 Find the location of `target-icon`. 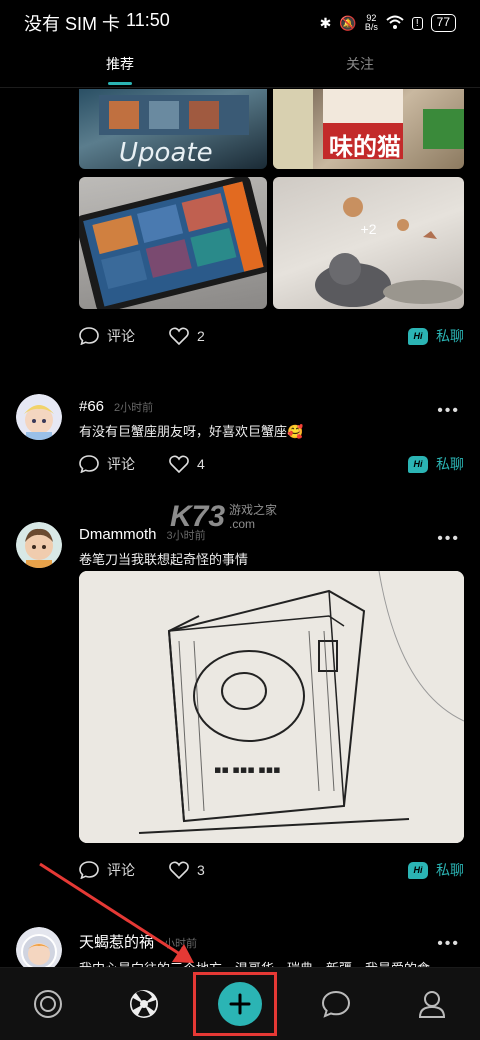

target-icon is located at coordinates (48, 1004).